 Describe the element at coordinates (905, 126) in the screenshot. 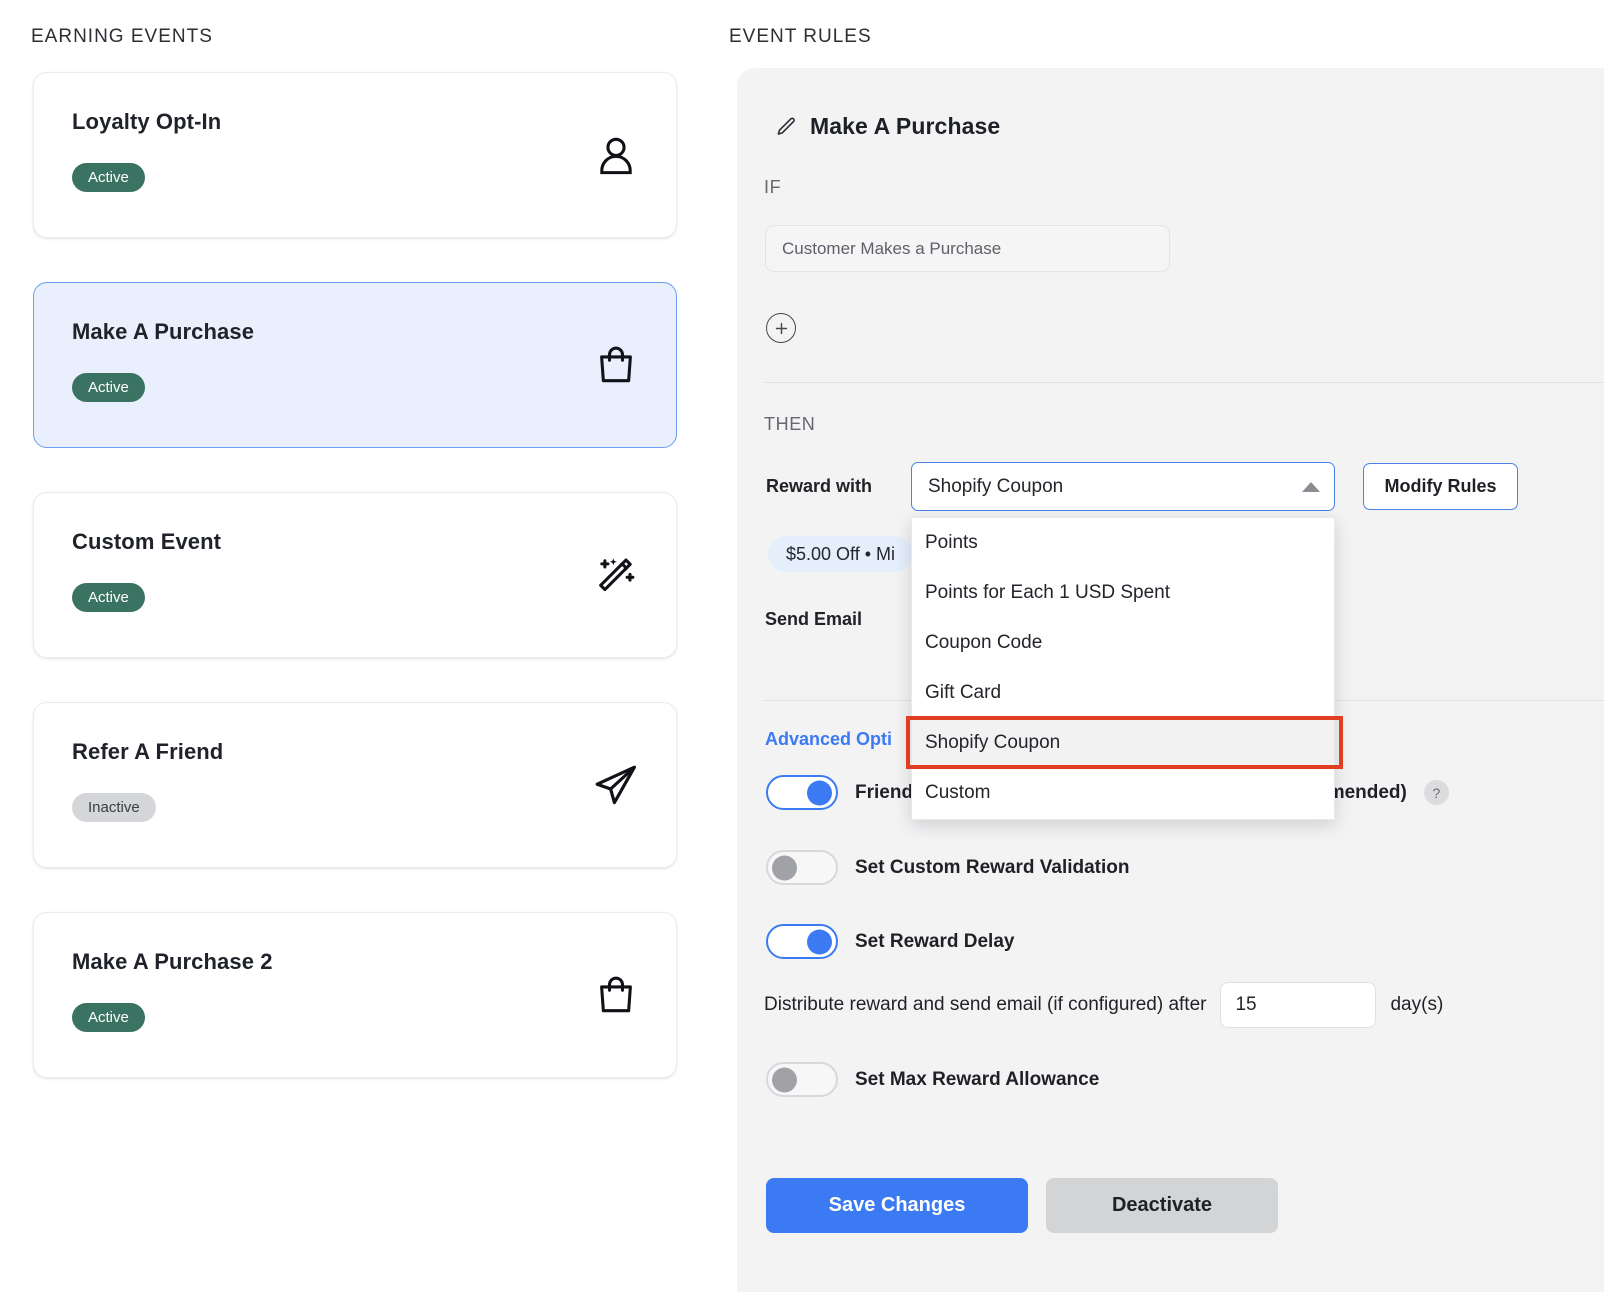

I see `rule-title: Make A Purchase` at that location.